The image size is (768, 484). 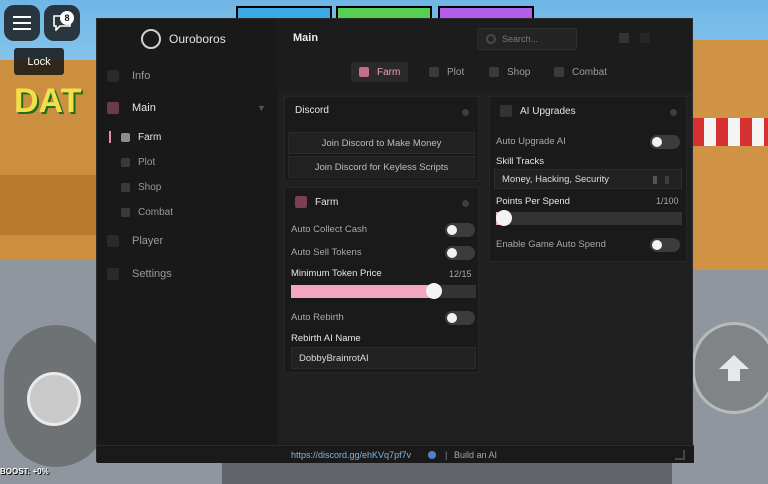 I want to click on resize-handle-icon, so click(x=680, y=454).